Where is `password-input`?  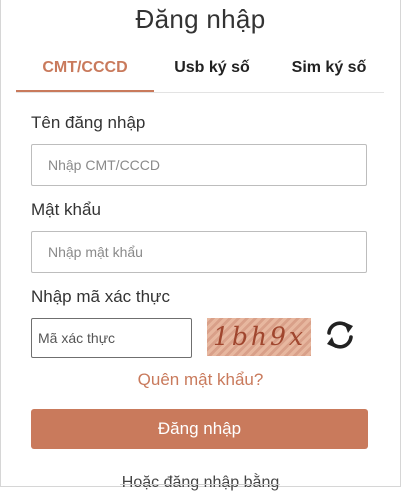 password-input is located at coordinates (199, 252).